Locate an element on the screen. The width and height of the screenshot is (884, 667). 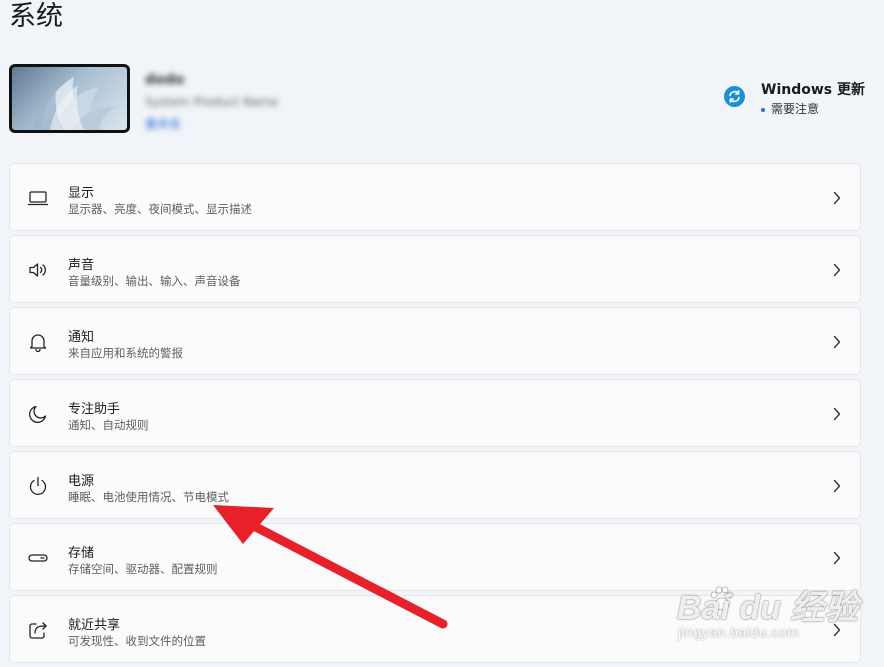
settings-item-desc: 显示器、亮度、夜间模式、显示描述 is located at coordinates (160, 209).